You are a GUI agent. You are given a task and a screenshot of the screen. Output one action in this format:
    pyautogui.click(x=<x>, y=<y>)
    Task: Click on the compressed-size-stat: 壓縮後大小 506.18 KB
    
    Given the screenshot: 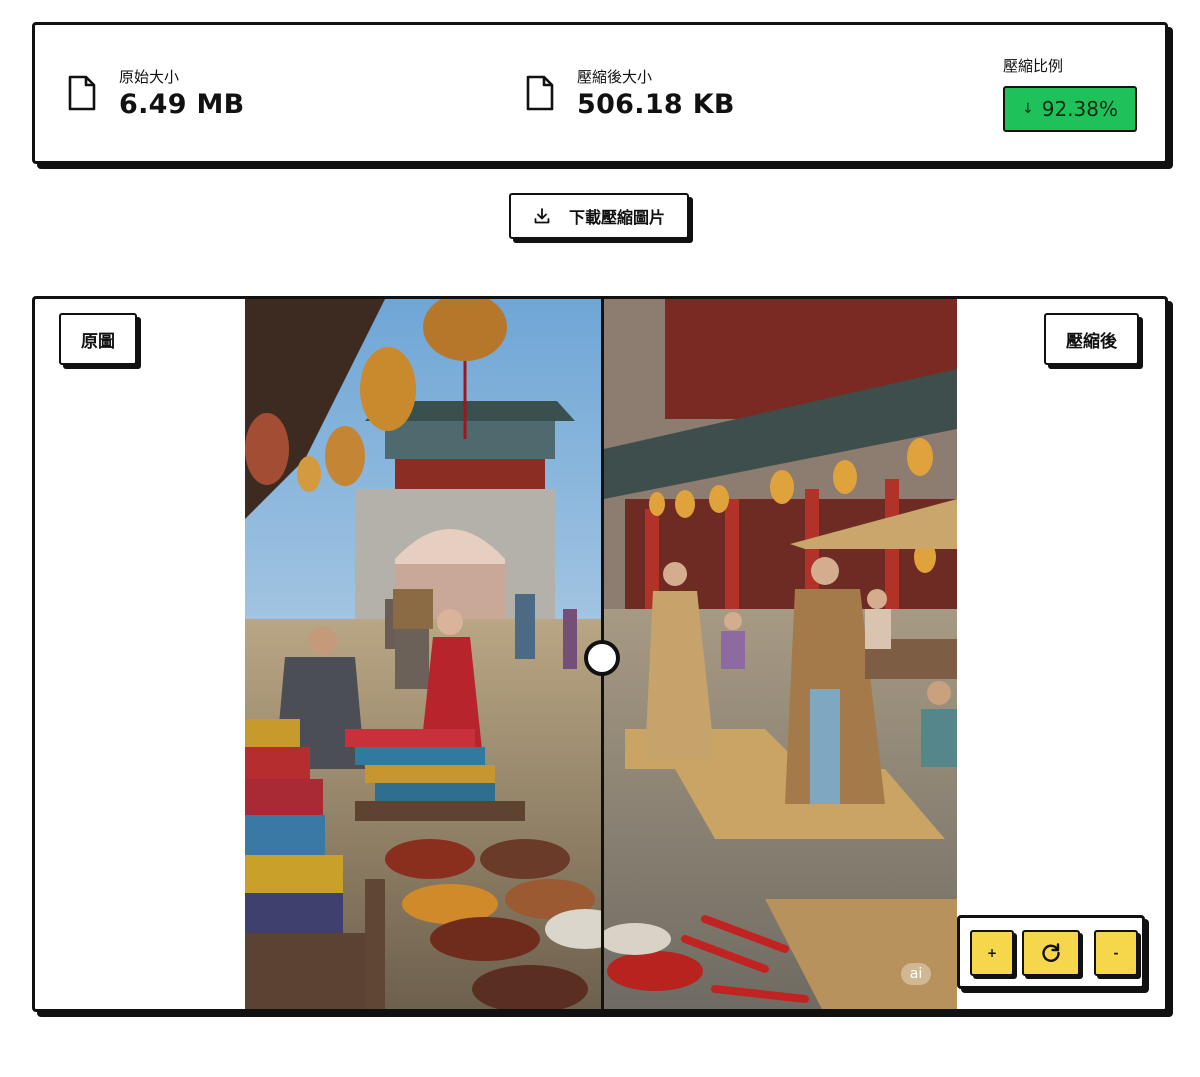 What is the action you would take?
    pyautogui.click(x=630, y=93)
    